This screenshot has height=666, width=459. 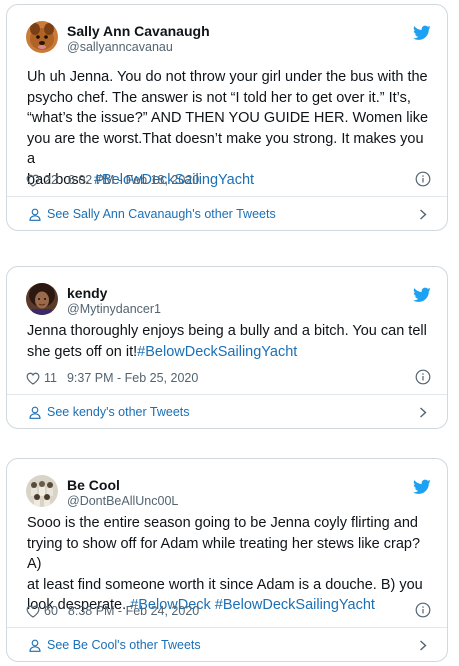 I want to click on tweet-meta: 60 8:38 PM - Feb 24, 2020, so click(x=228, y=611).